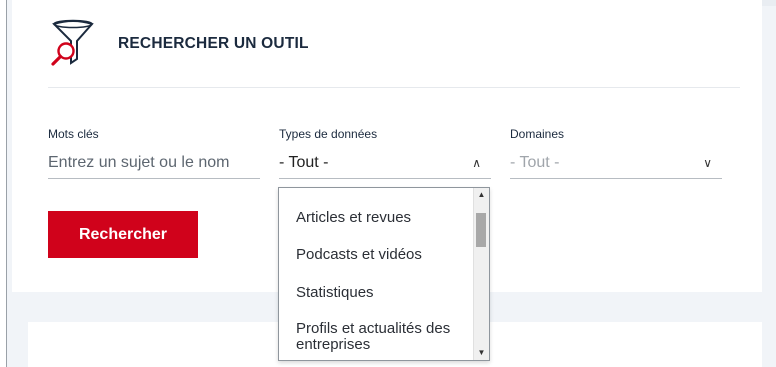  What do you see at coordinates (385, 163) in the screenshot?
I see `data-types-select: - Tout - ∧` at bounding box center [385, 163].